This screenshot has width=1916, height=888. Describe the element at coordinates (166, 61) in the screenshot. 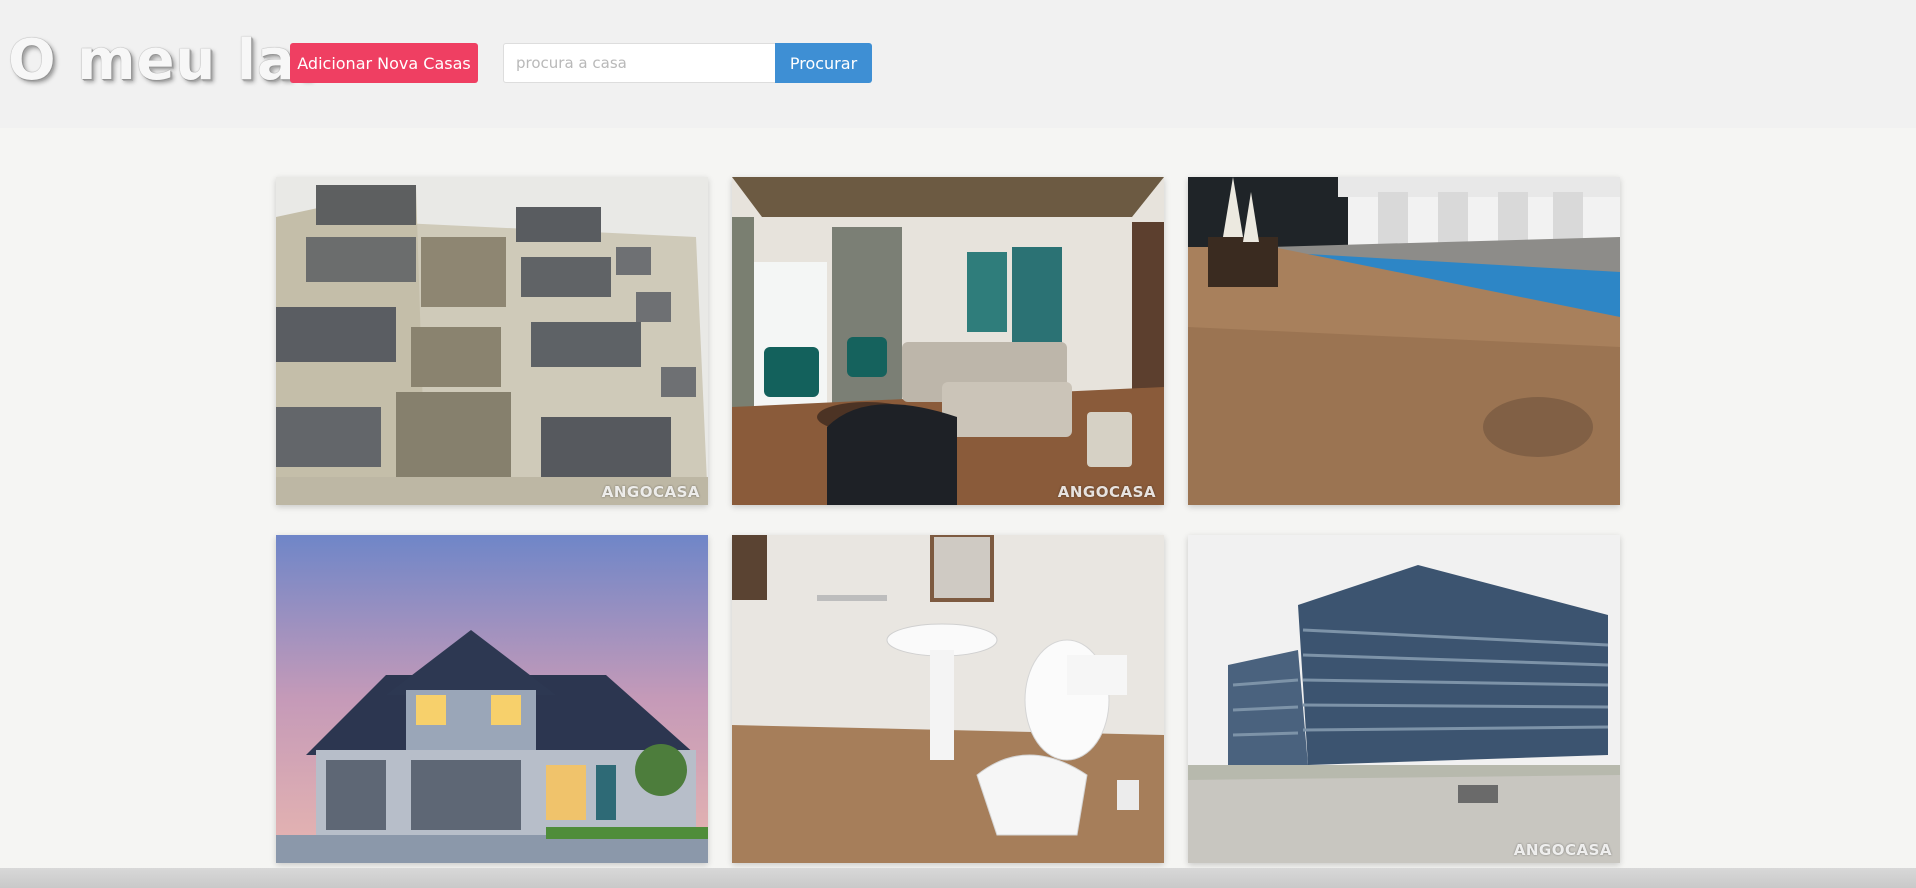

I see `site-logo: O meu lar` at that location.